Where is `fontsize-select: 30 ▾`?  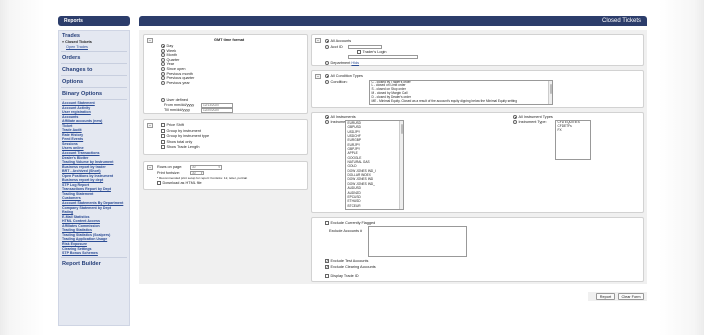 fontsize-select: 30 ▾ is located at coordinates (197, 173).